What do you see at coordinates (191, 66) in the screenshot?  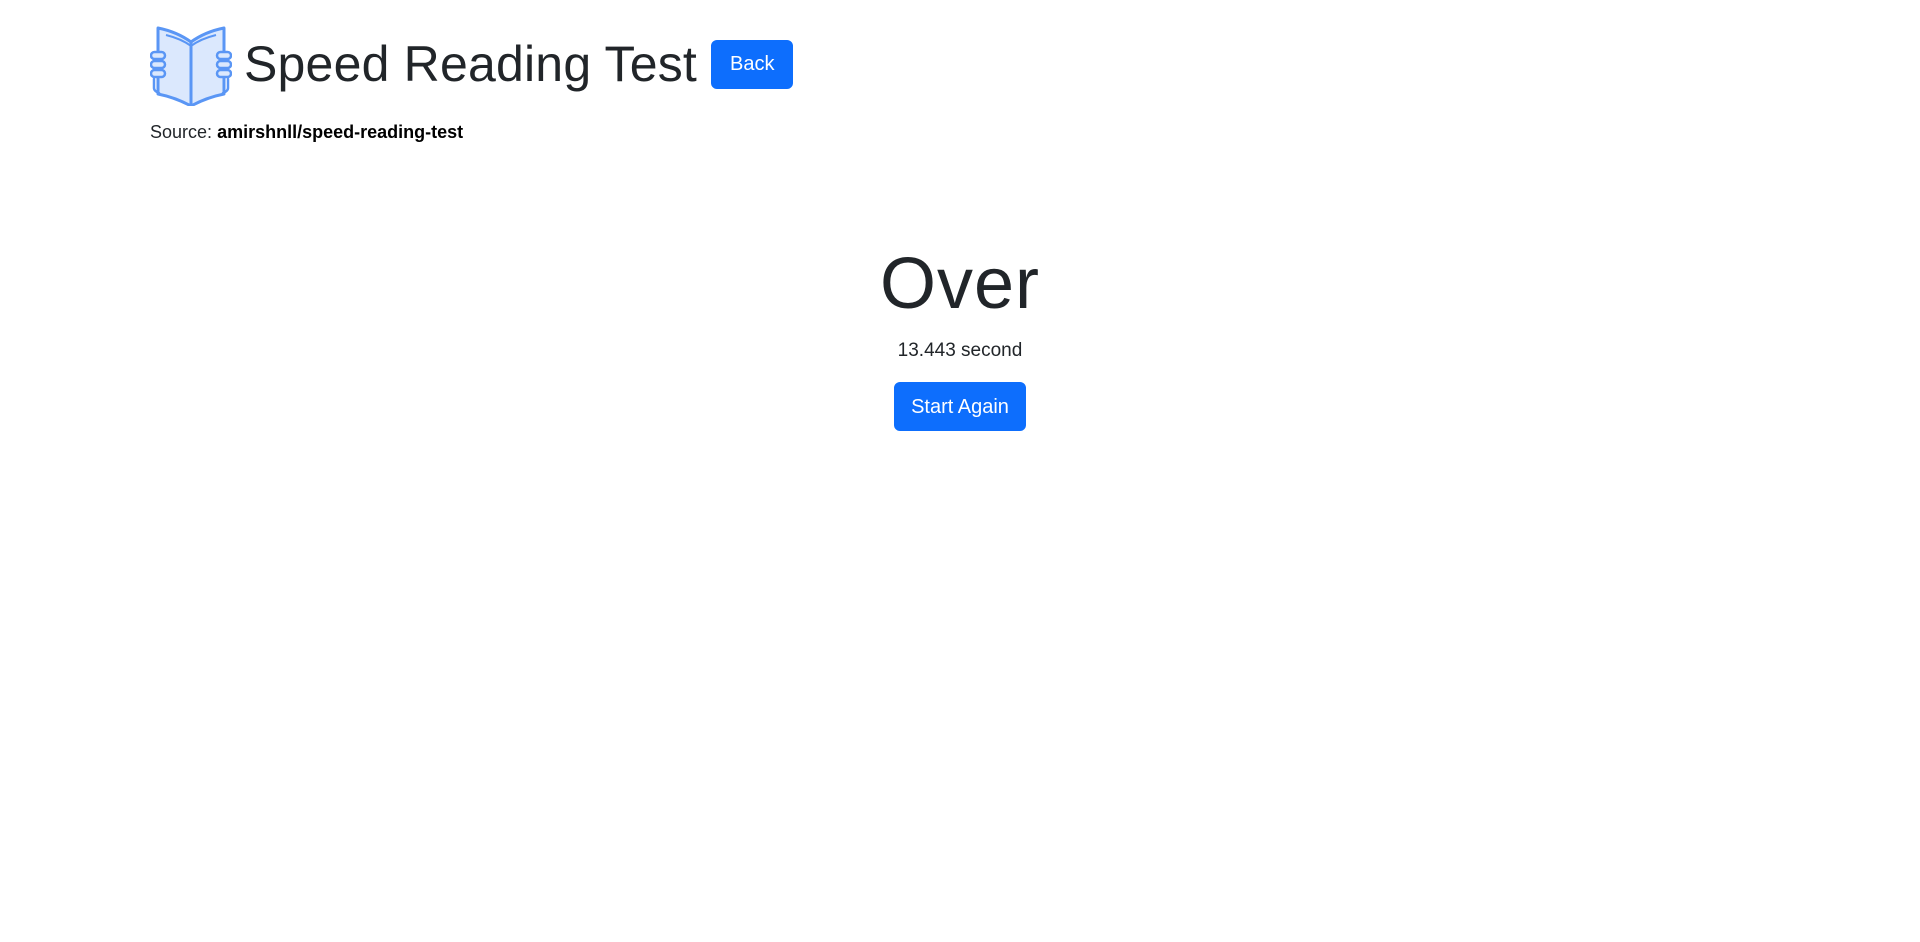 I see `open-book-icon` at bounding box center [191, 66].